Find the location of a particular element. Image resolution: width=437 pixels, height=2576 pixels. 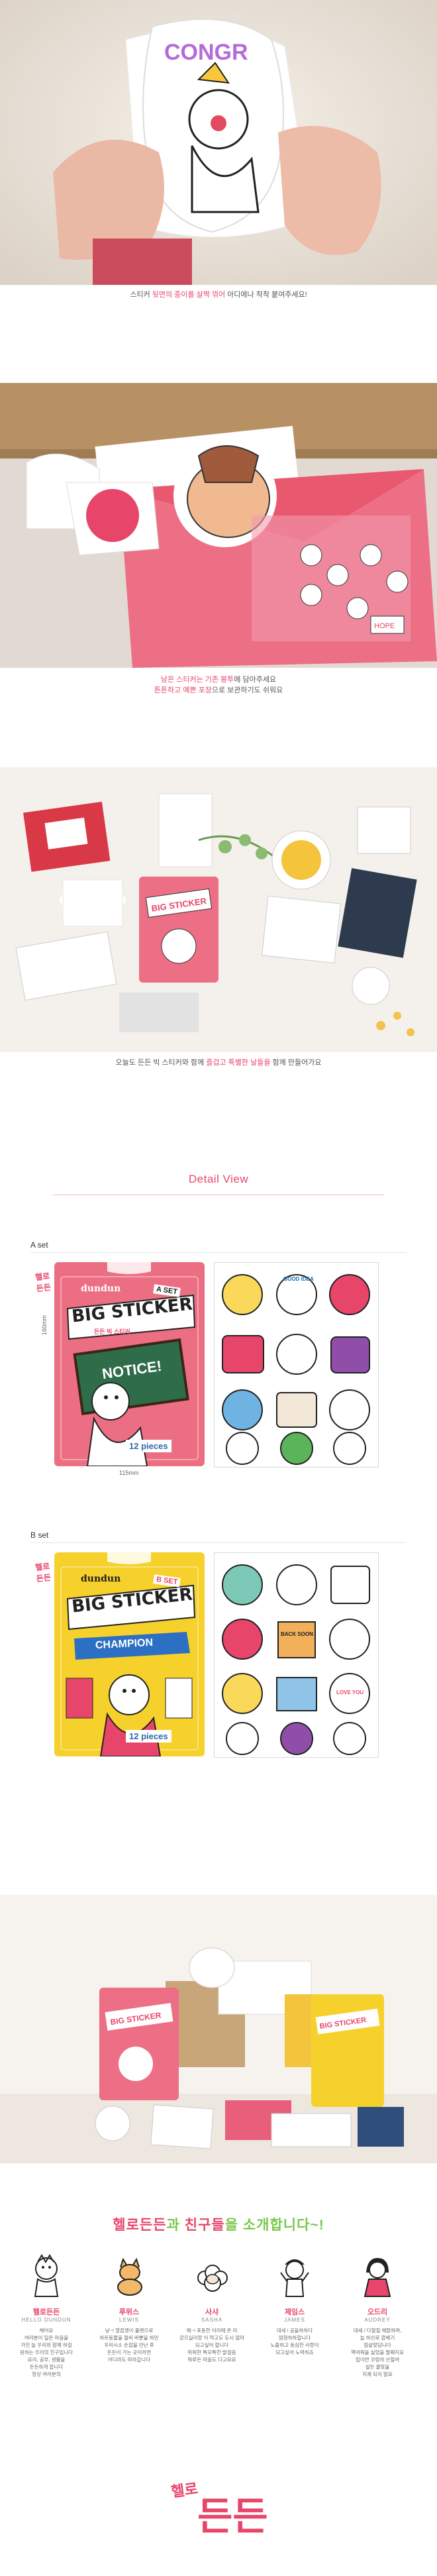

hello-dundun-logo: 헬로 든든 is located at coordinates (223, 2505).